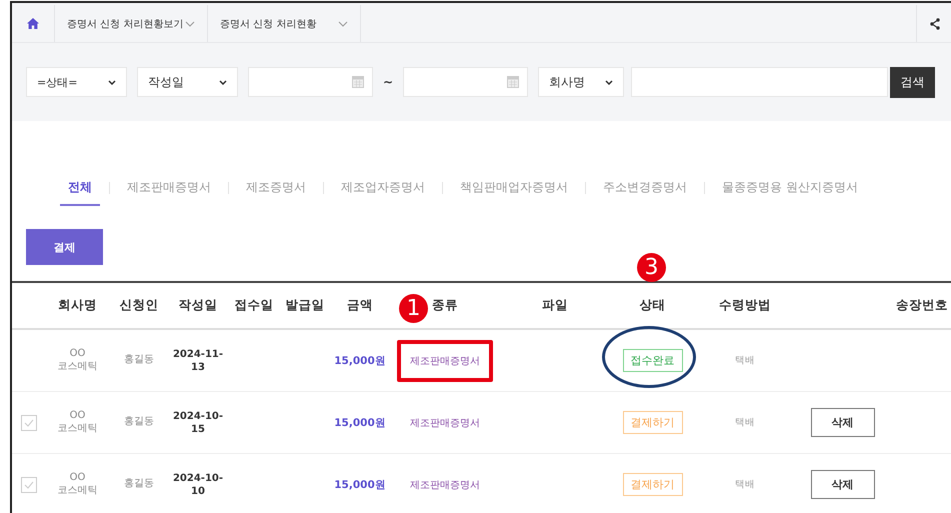 The width and height of the screenshot is (951, 513). Describe the element at coordinates (198, 361) in the screenshot. I see `written-date: 2024-11- 13` at that location.